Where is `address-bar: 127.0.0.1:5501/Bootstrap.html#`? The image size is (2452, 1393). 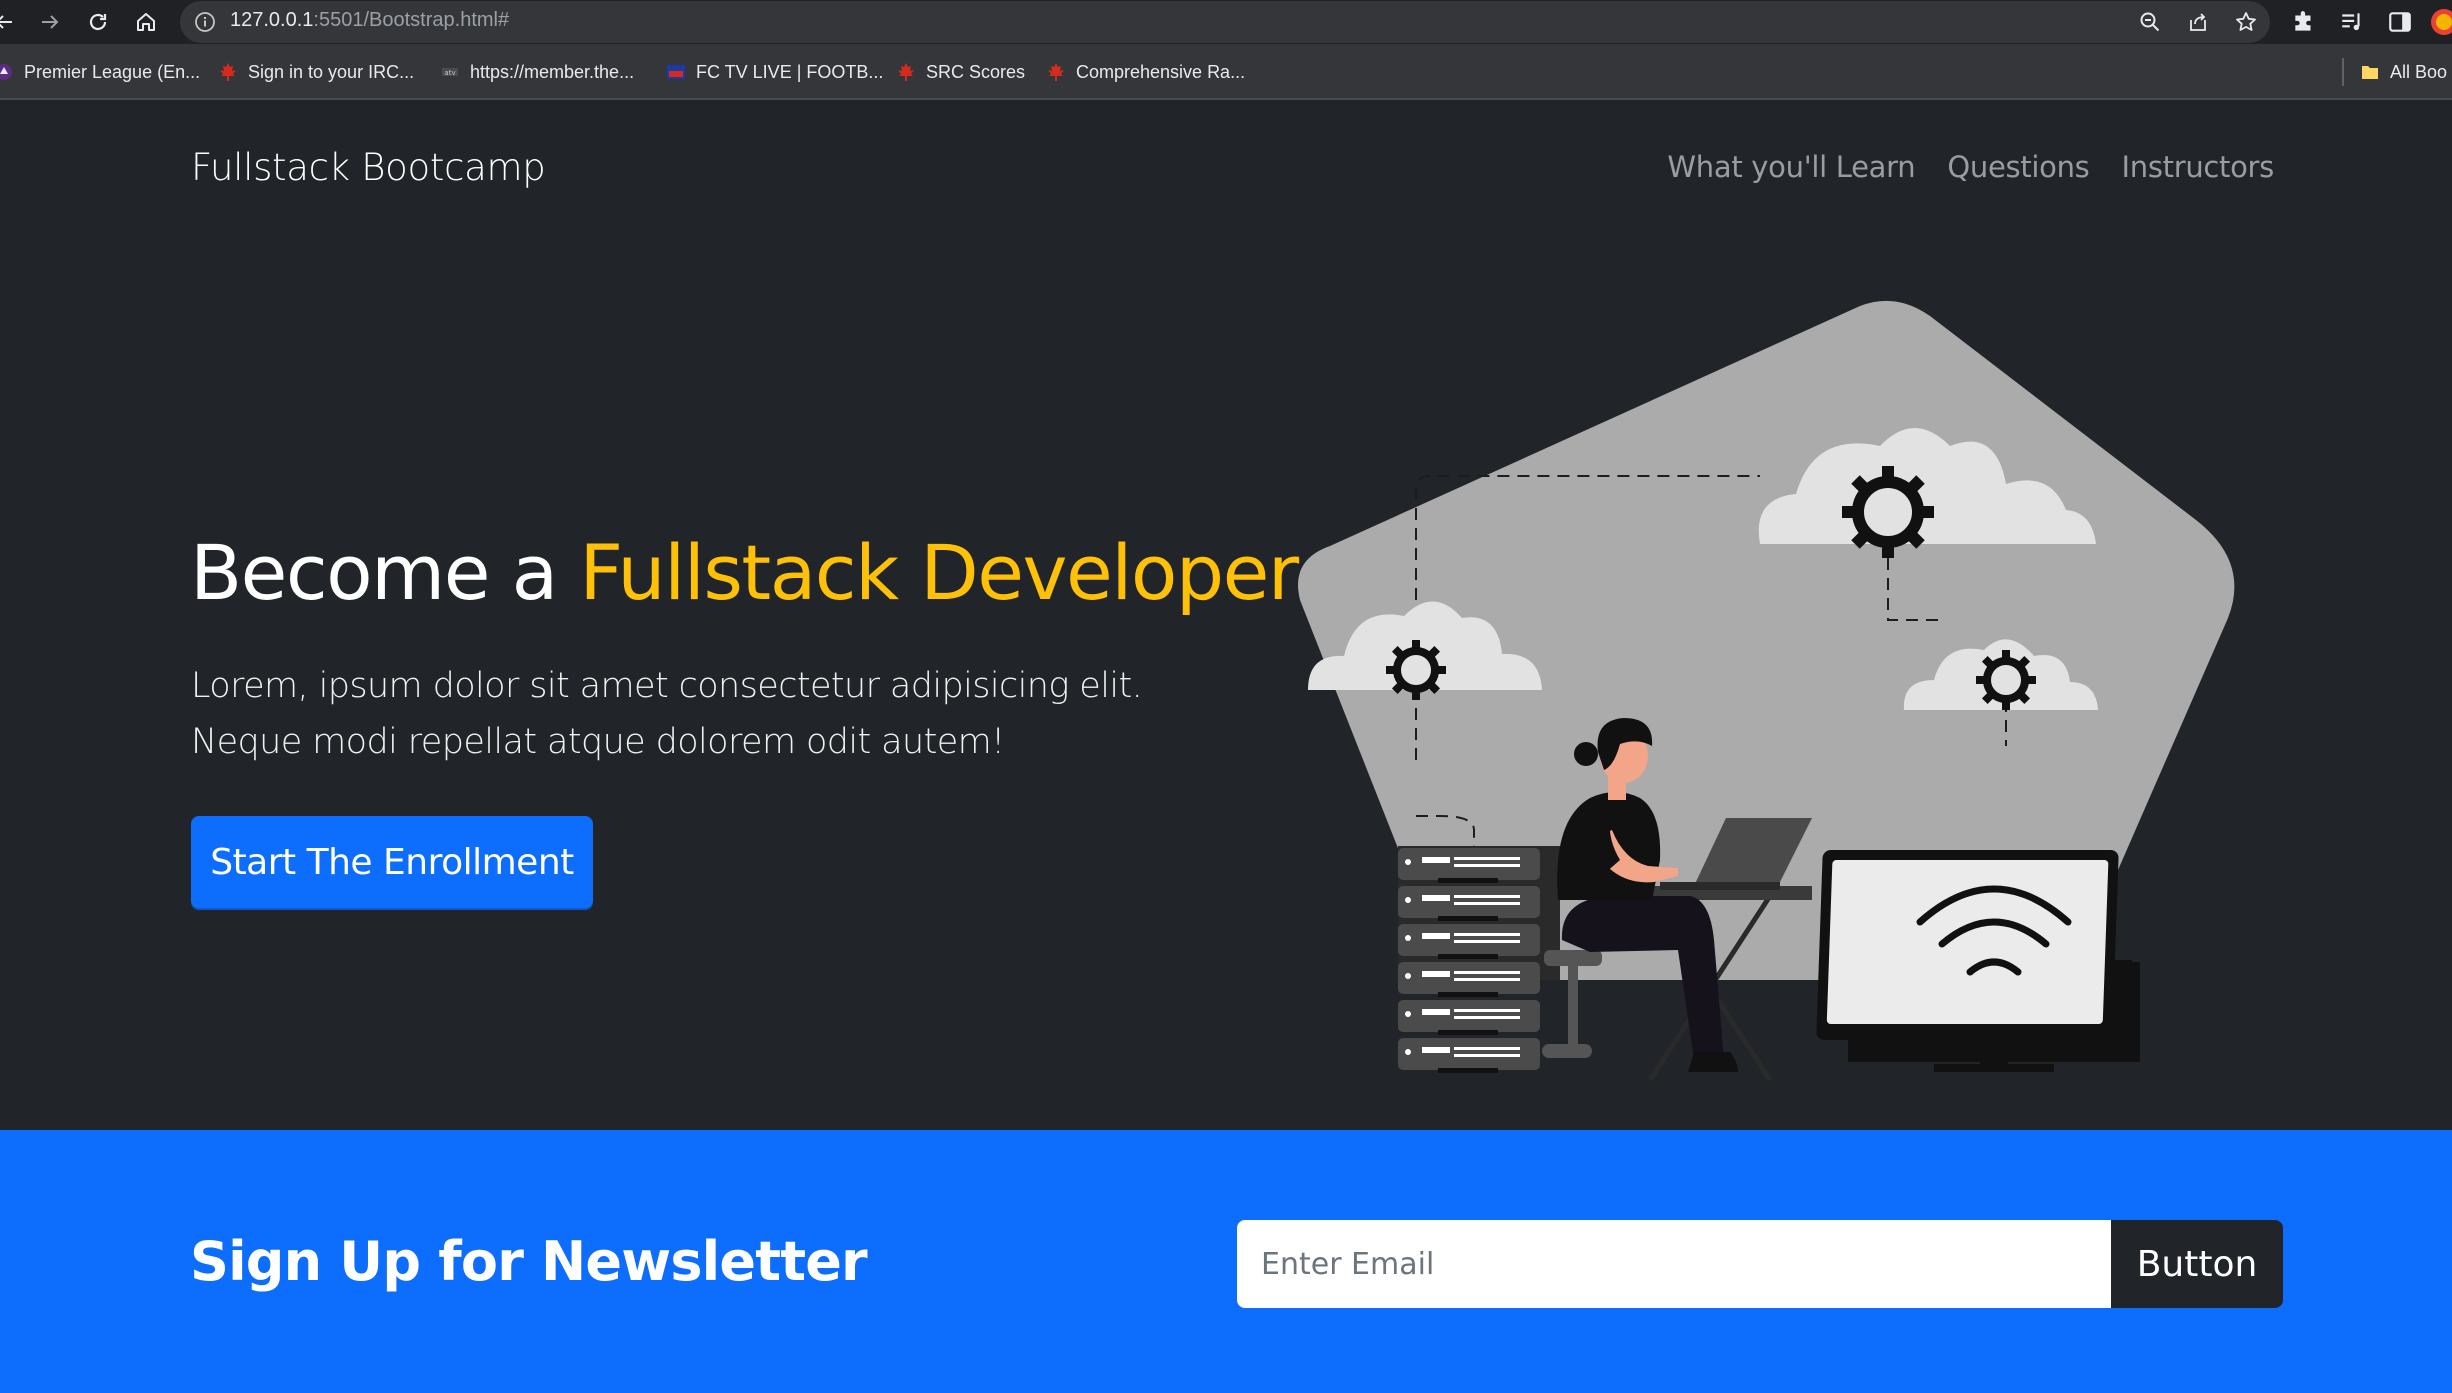 address-bar: 127.0.0.1:5501/Bootstrap.html# is located at coordinates (1225, 22).